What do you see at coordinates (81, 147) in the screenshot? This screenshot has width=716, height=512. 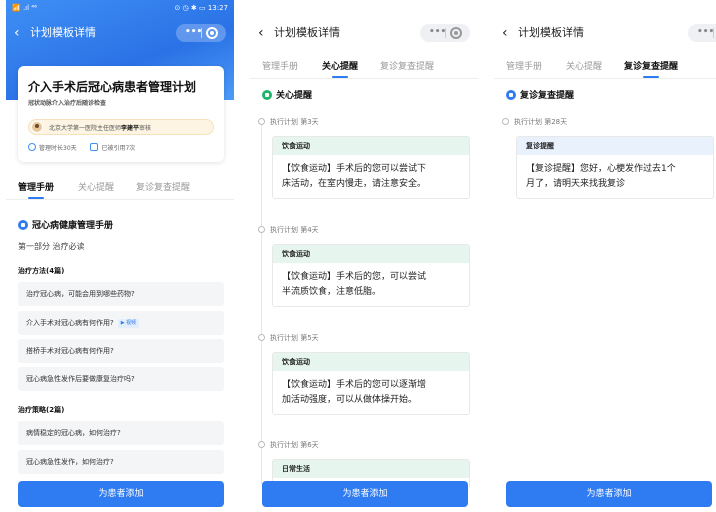 I see `plan-meta: 管理时长30天 已被引用7次` at bounding box center [81, 147].